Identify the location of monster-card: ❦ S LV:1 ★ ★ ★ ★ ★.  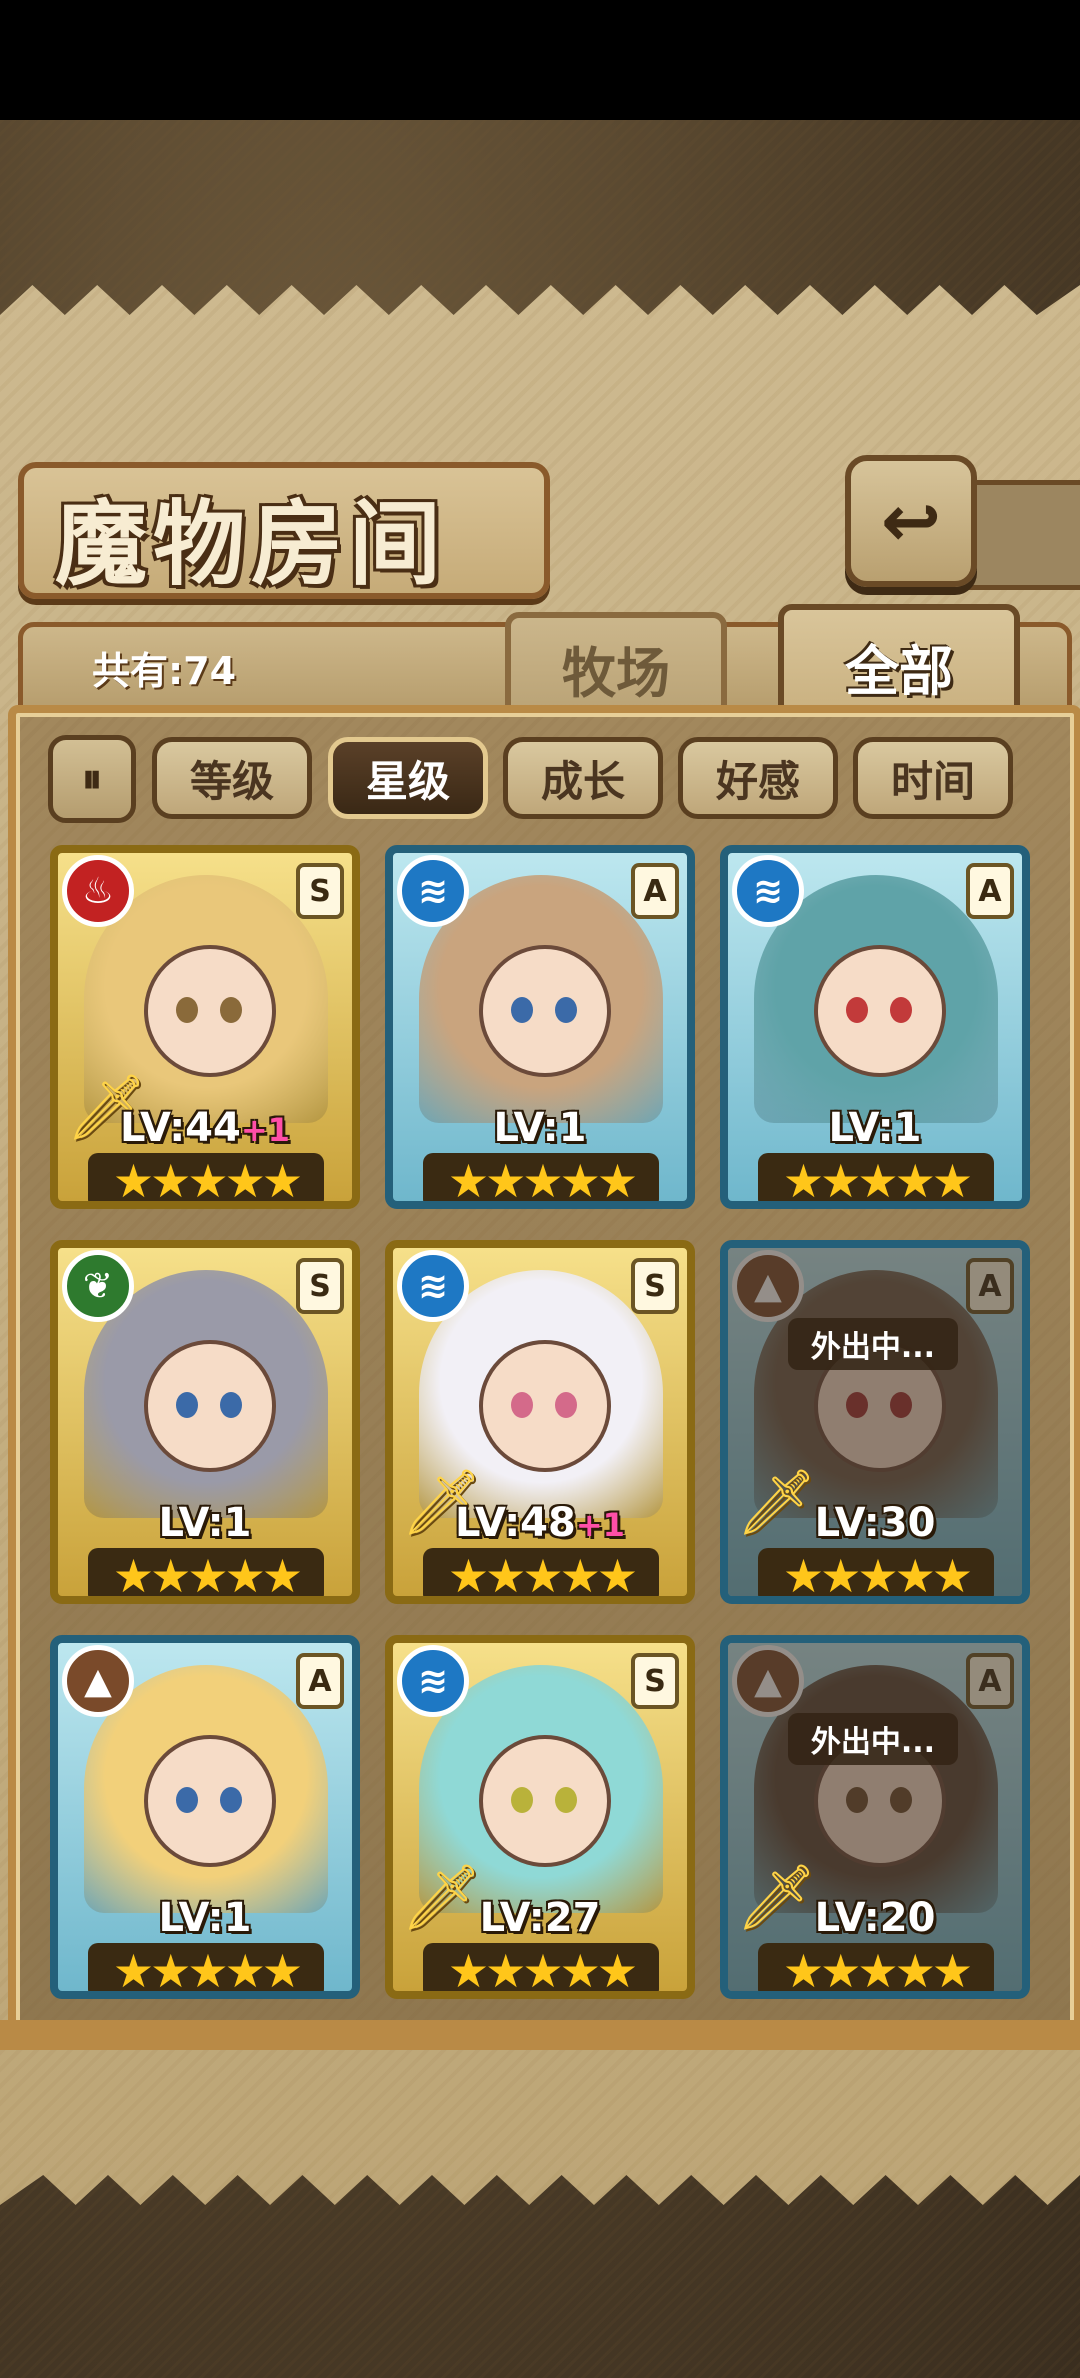
(205, 1422).